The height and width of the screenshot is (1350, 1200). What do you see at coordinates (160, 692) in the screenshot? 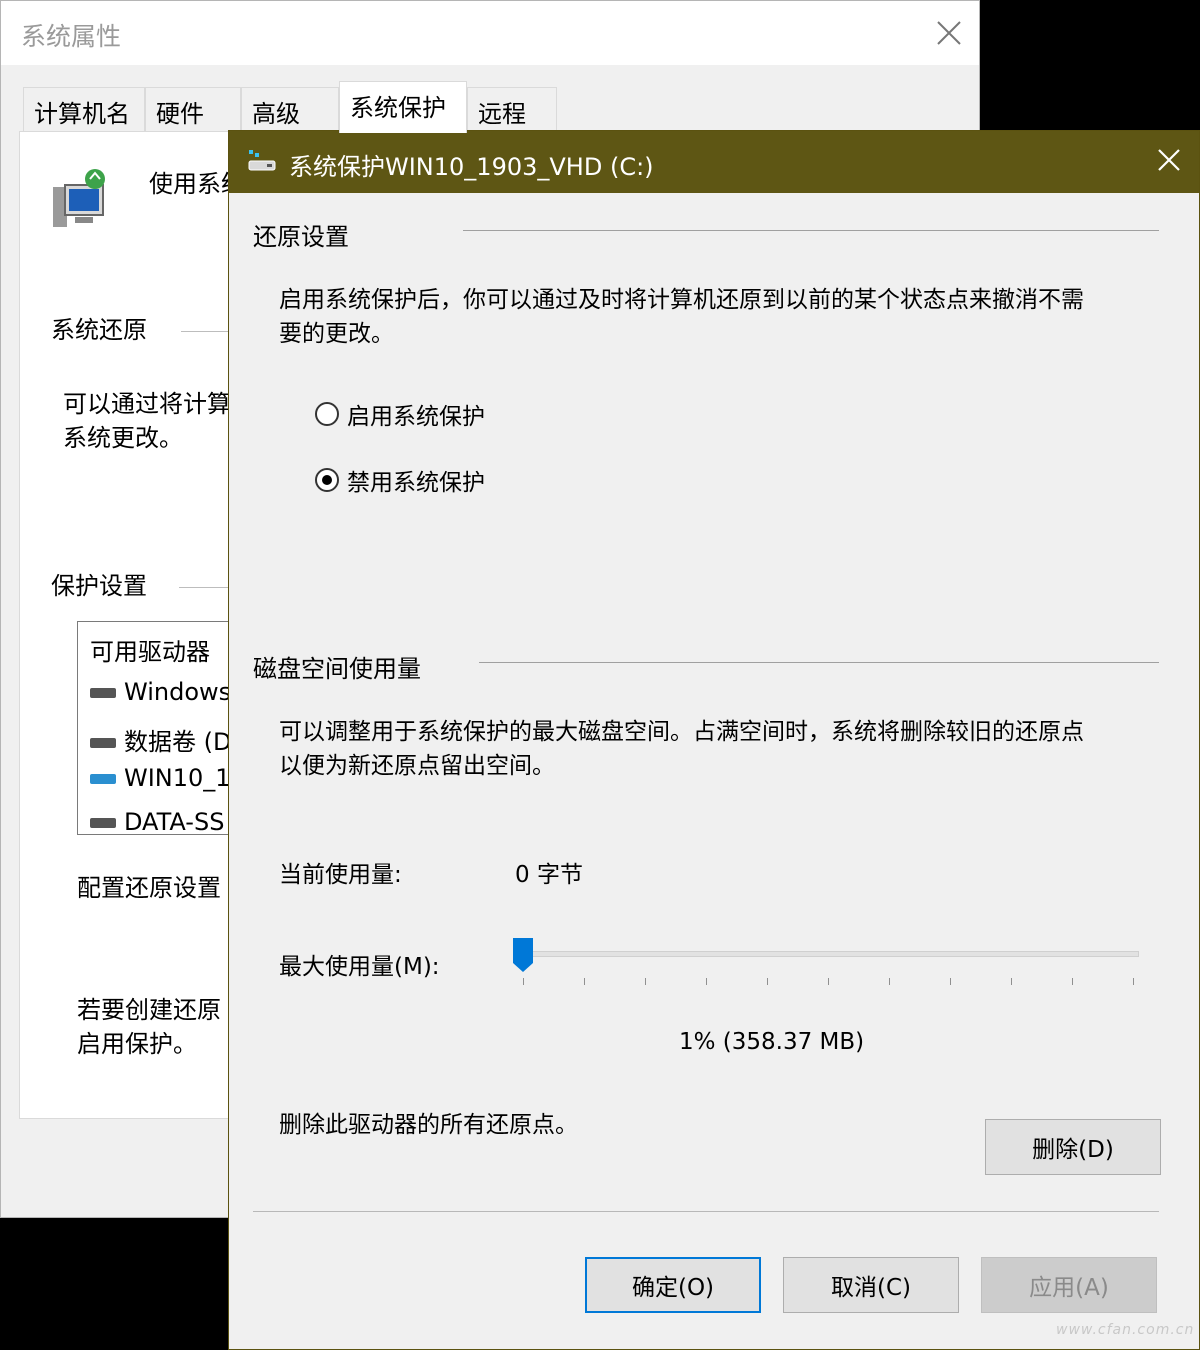
I see `drive-item: Windows` at bounding box center [160, 692].